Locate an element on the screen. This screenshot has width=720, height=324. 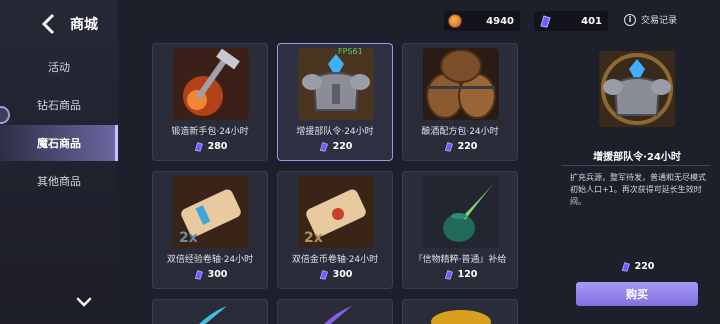
shop-item-forge-pack: 锻造新手包·24小时 280 is located at coordinates (210, 102).